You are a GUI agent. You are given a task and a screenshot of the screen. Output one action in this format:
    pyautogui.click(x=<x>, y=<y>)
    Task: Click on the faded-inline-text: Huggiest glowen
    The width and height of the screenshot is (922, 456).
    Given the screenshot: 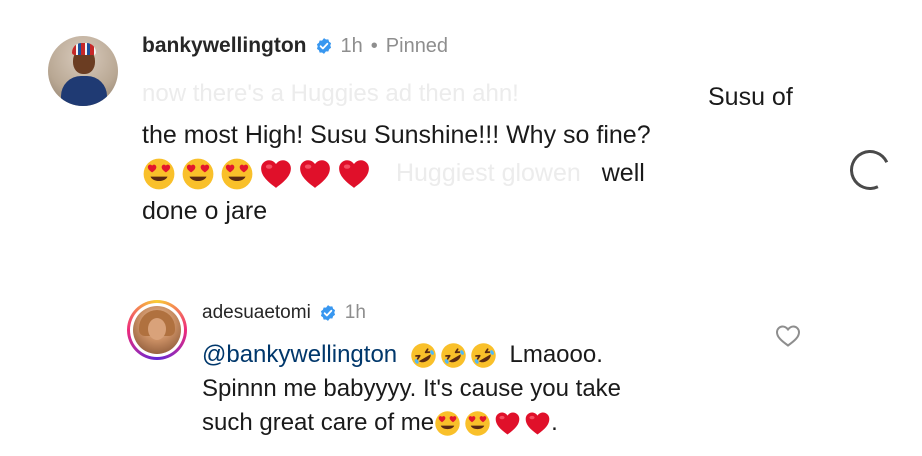 What is the action you would take?
    pyautogui.click(x=488, y=173)
    